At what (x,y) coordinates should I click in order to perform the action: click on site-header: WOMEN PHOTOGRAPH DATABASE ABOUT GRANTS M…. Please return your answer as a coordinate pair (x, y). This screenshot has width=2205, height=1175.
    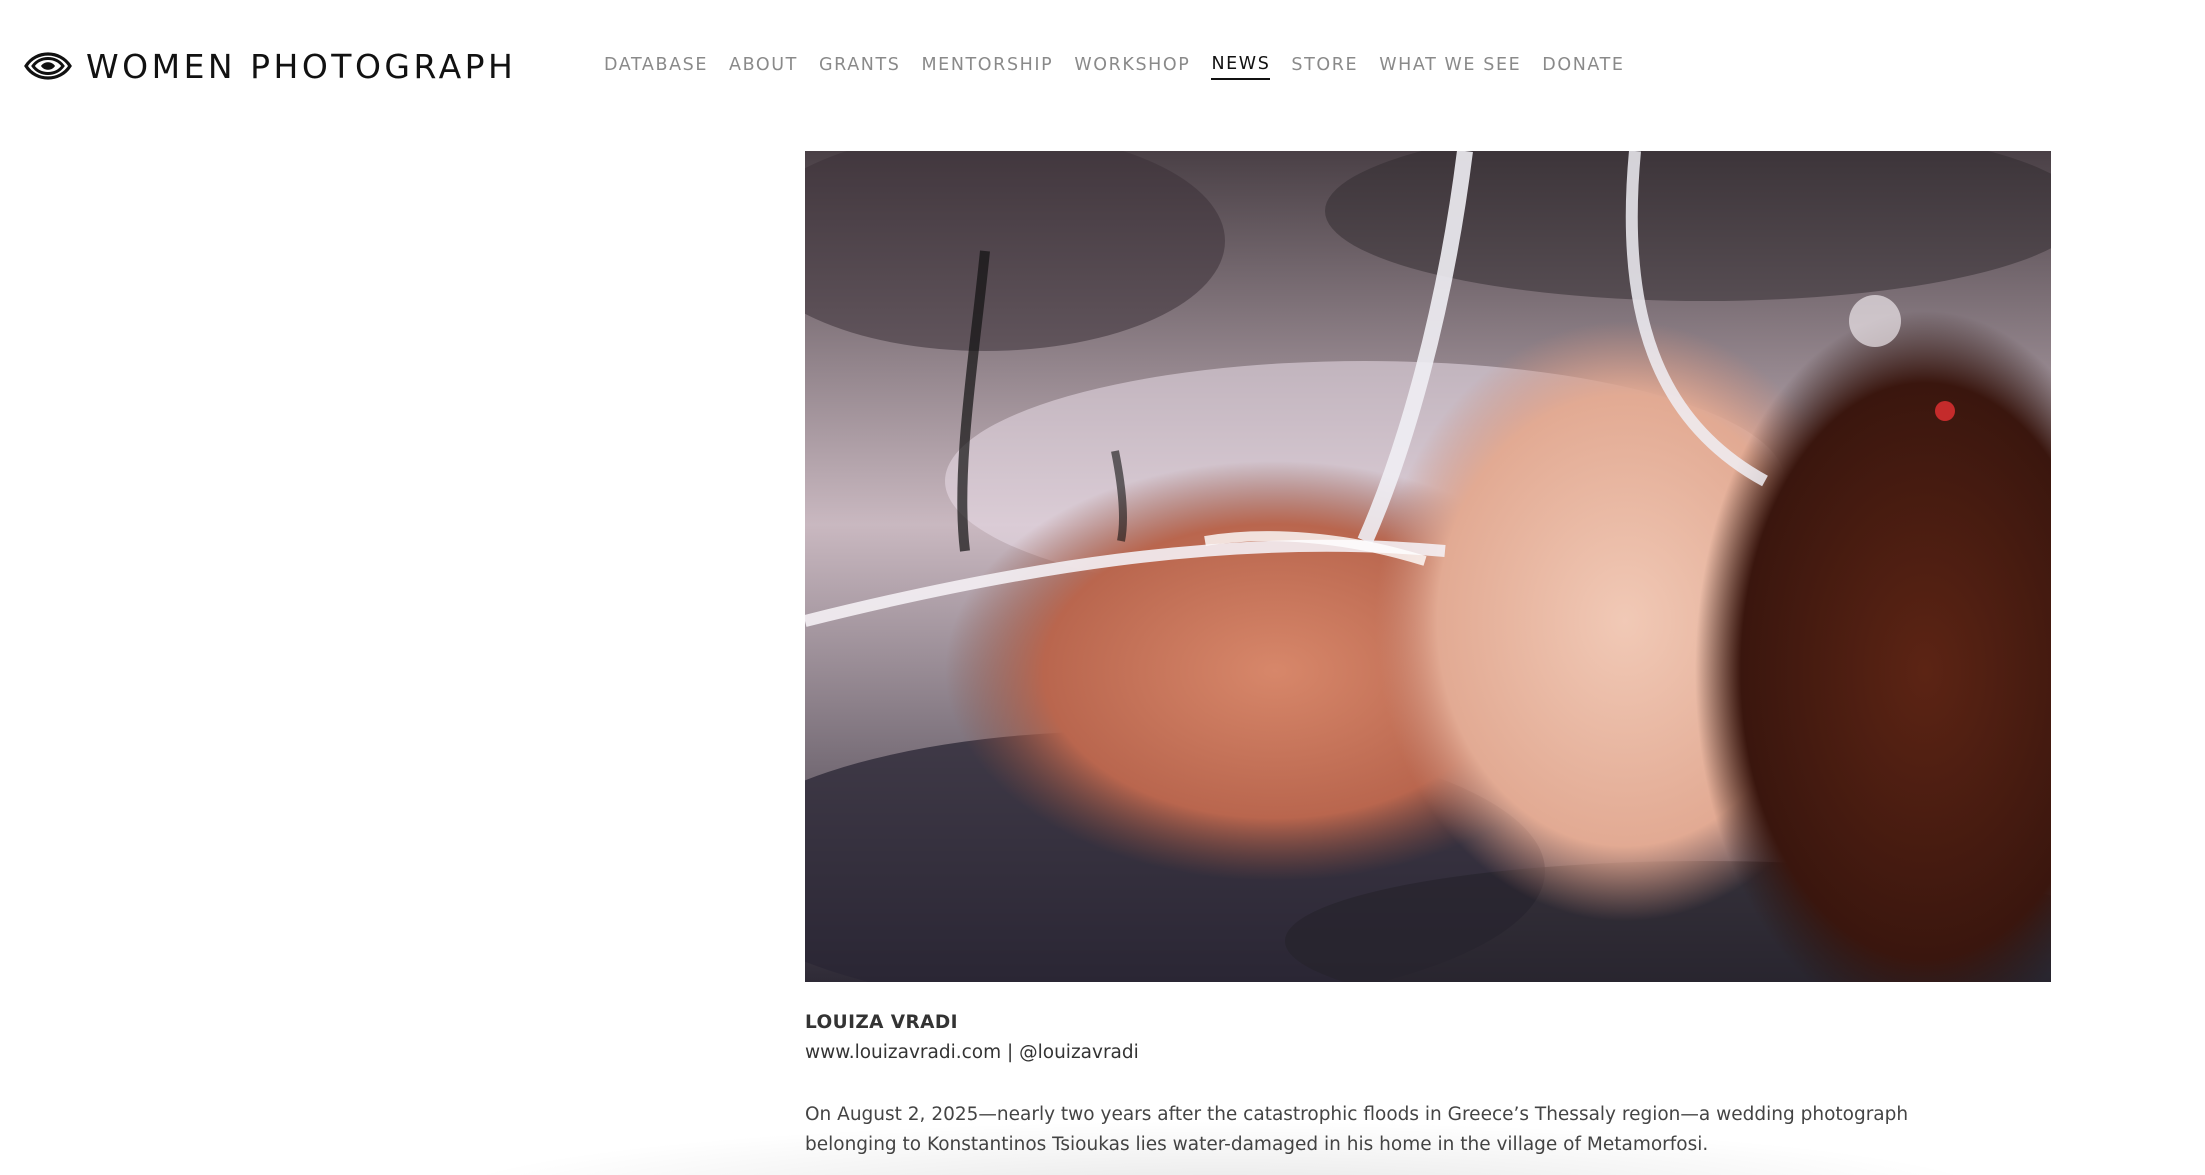
    Looking at the image, I should click on (1102, 65).